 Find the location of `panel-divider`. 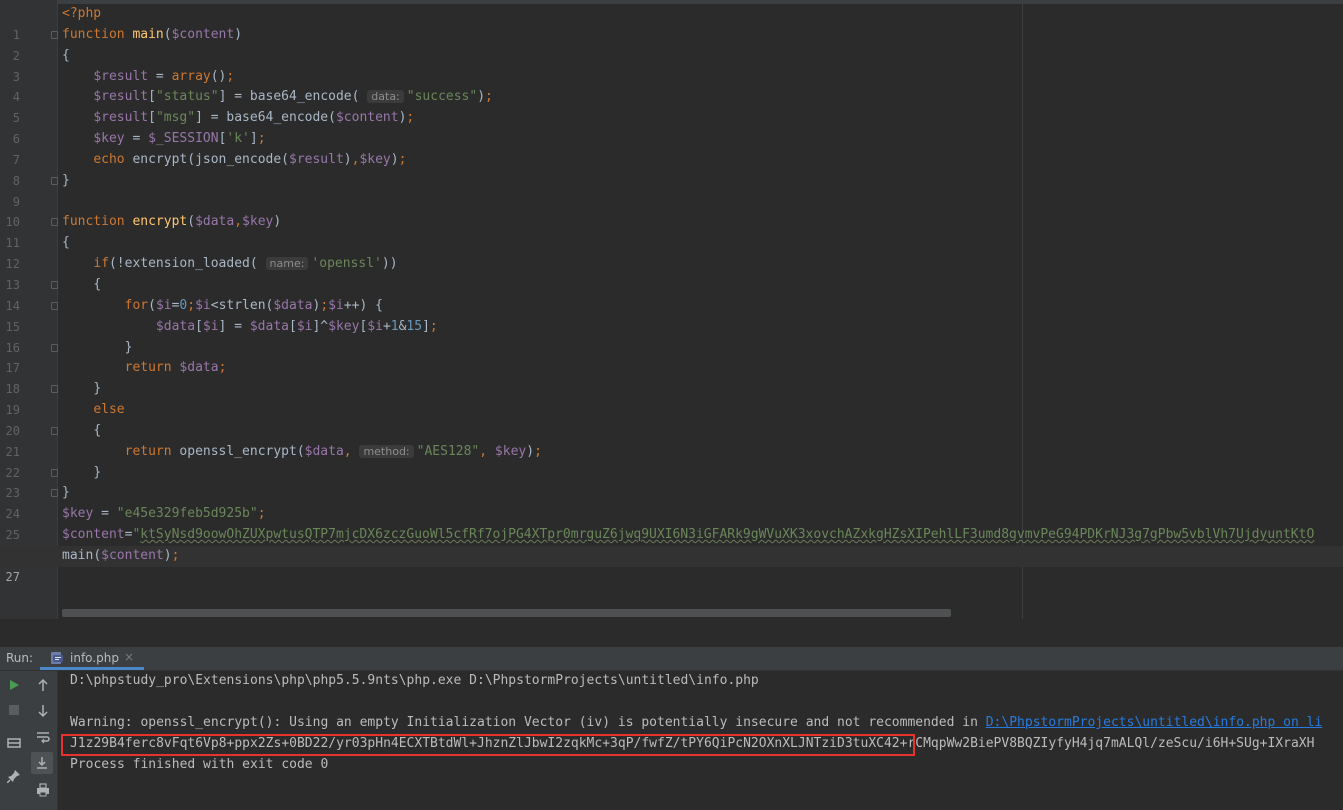

panel-divider is located at coordinates (671, 633).